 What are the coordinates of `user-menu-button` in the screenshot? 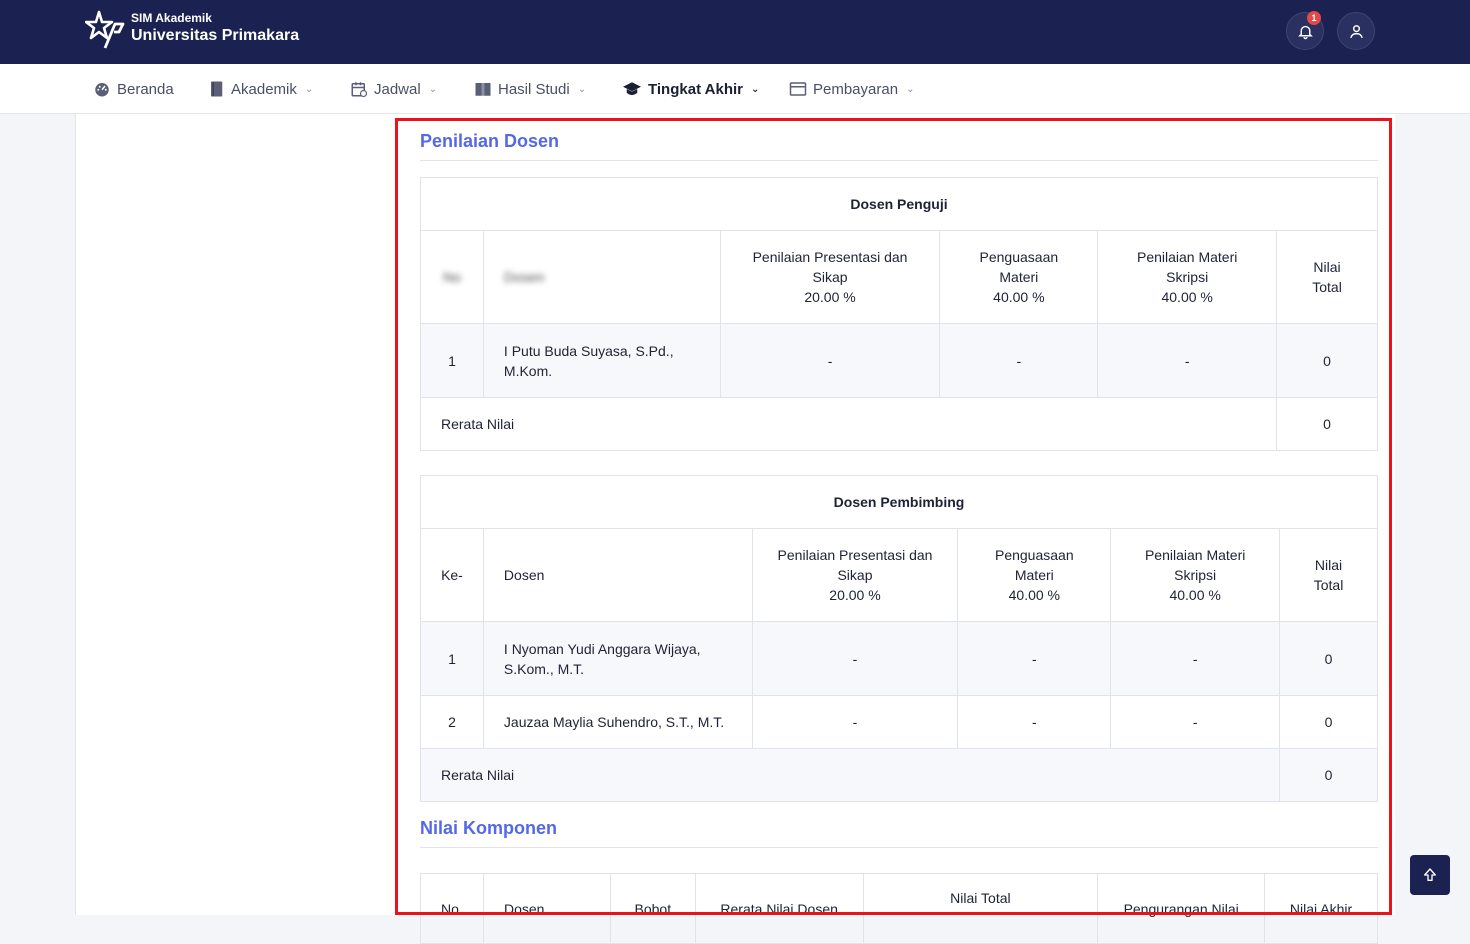 It's located at (1356, 31).